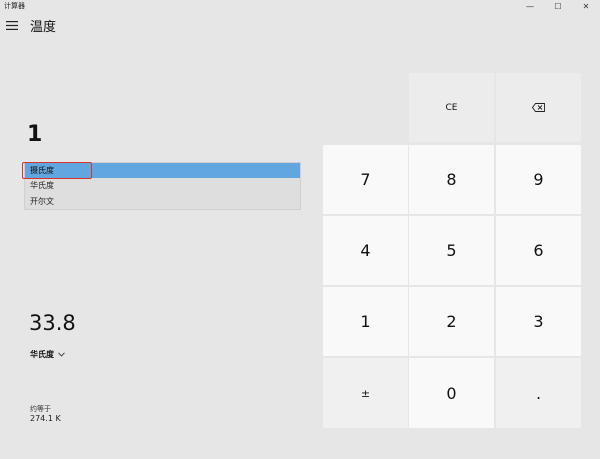 The height and width of the screenshot is (459, 600). What do you see at coordinates (451, 107) in the screenshot?
I see `clear-entry-button: CE` at bounding box center [451, 107].